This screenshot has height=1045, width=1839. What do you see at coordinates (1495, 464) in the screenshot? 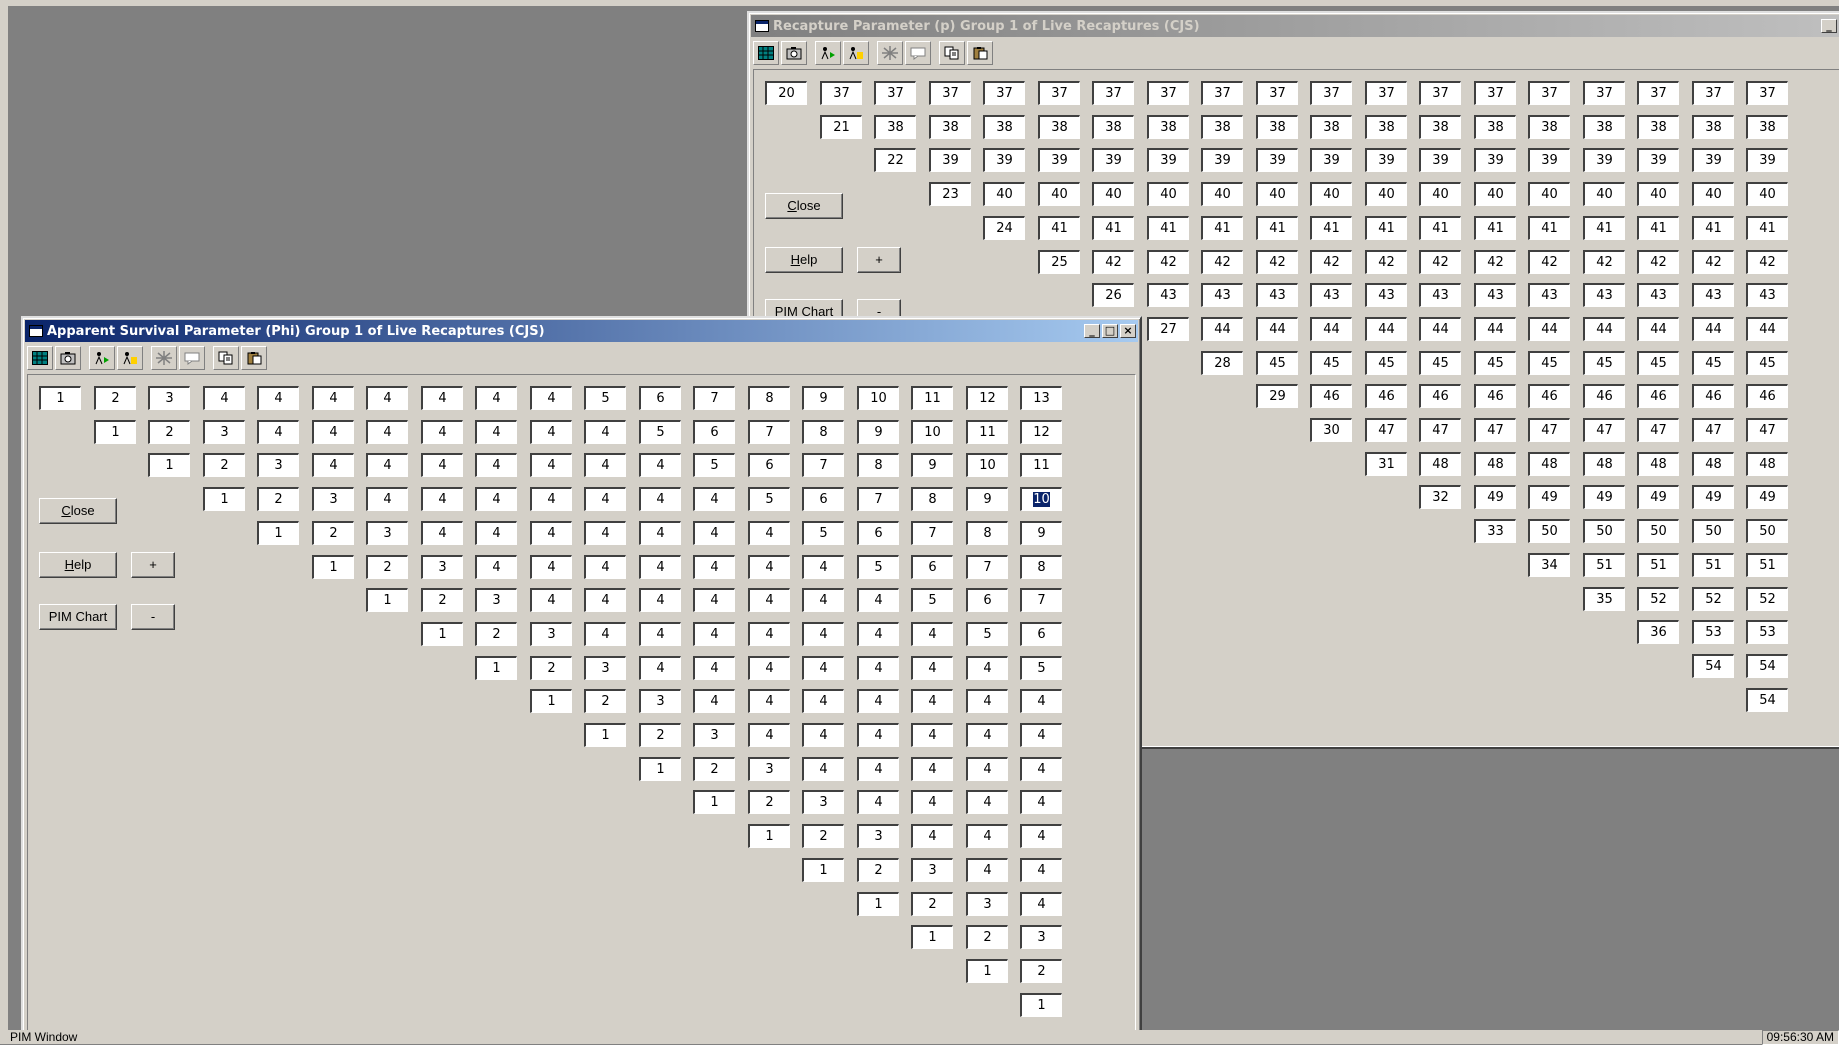
I see `pim-cell: 48` at bounding box center [1495, 464].